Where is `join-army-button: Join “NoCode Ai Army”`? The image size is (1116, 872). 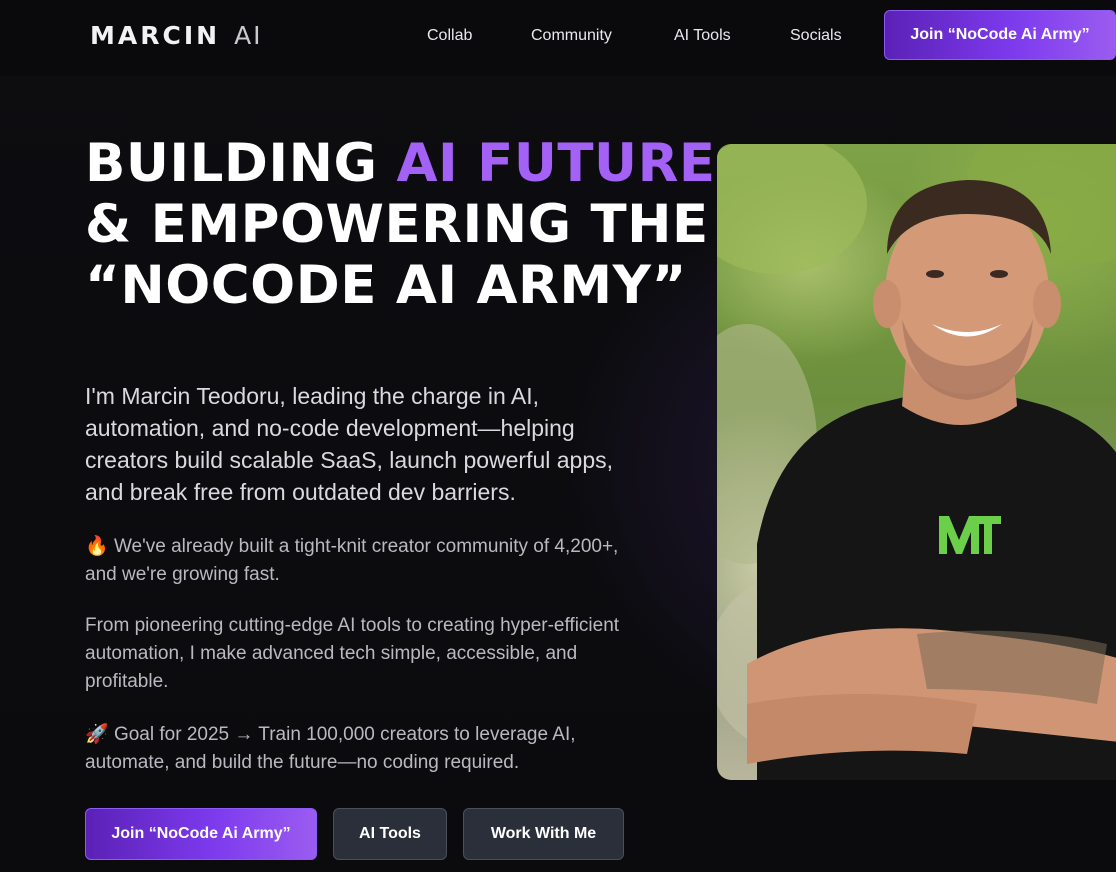 join-army-button: Join “NoCode Ai Army” is located at coordinates (201, 834).